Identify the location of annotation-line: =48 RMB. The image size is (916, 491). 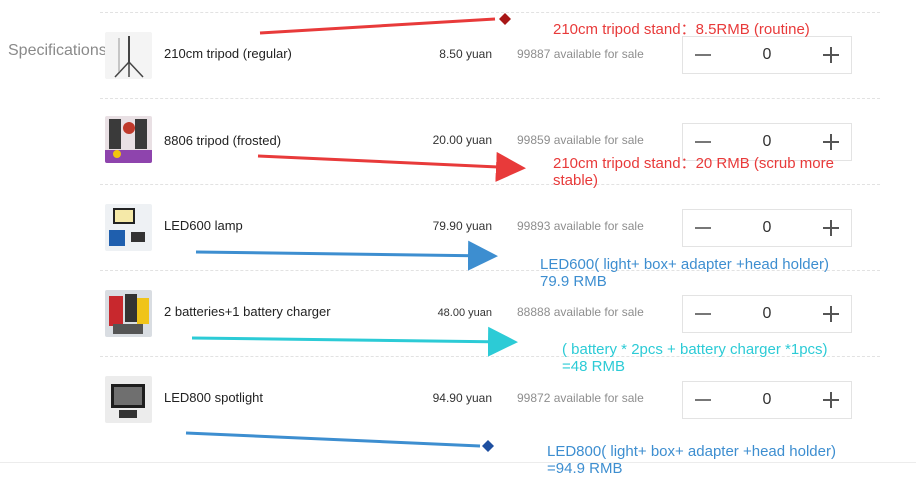
(593, 366).